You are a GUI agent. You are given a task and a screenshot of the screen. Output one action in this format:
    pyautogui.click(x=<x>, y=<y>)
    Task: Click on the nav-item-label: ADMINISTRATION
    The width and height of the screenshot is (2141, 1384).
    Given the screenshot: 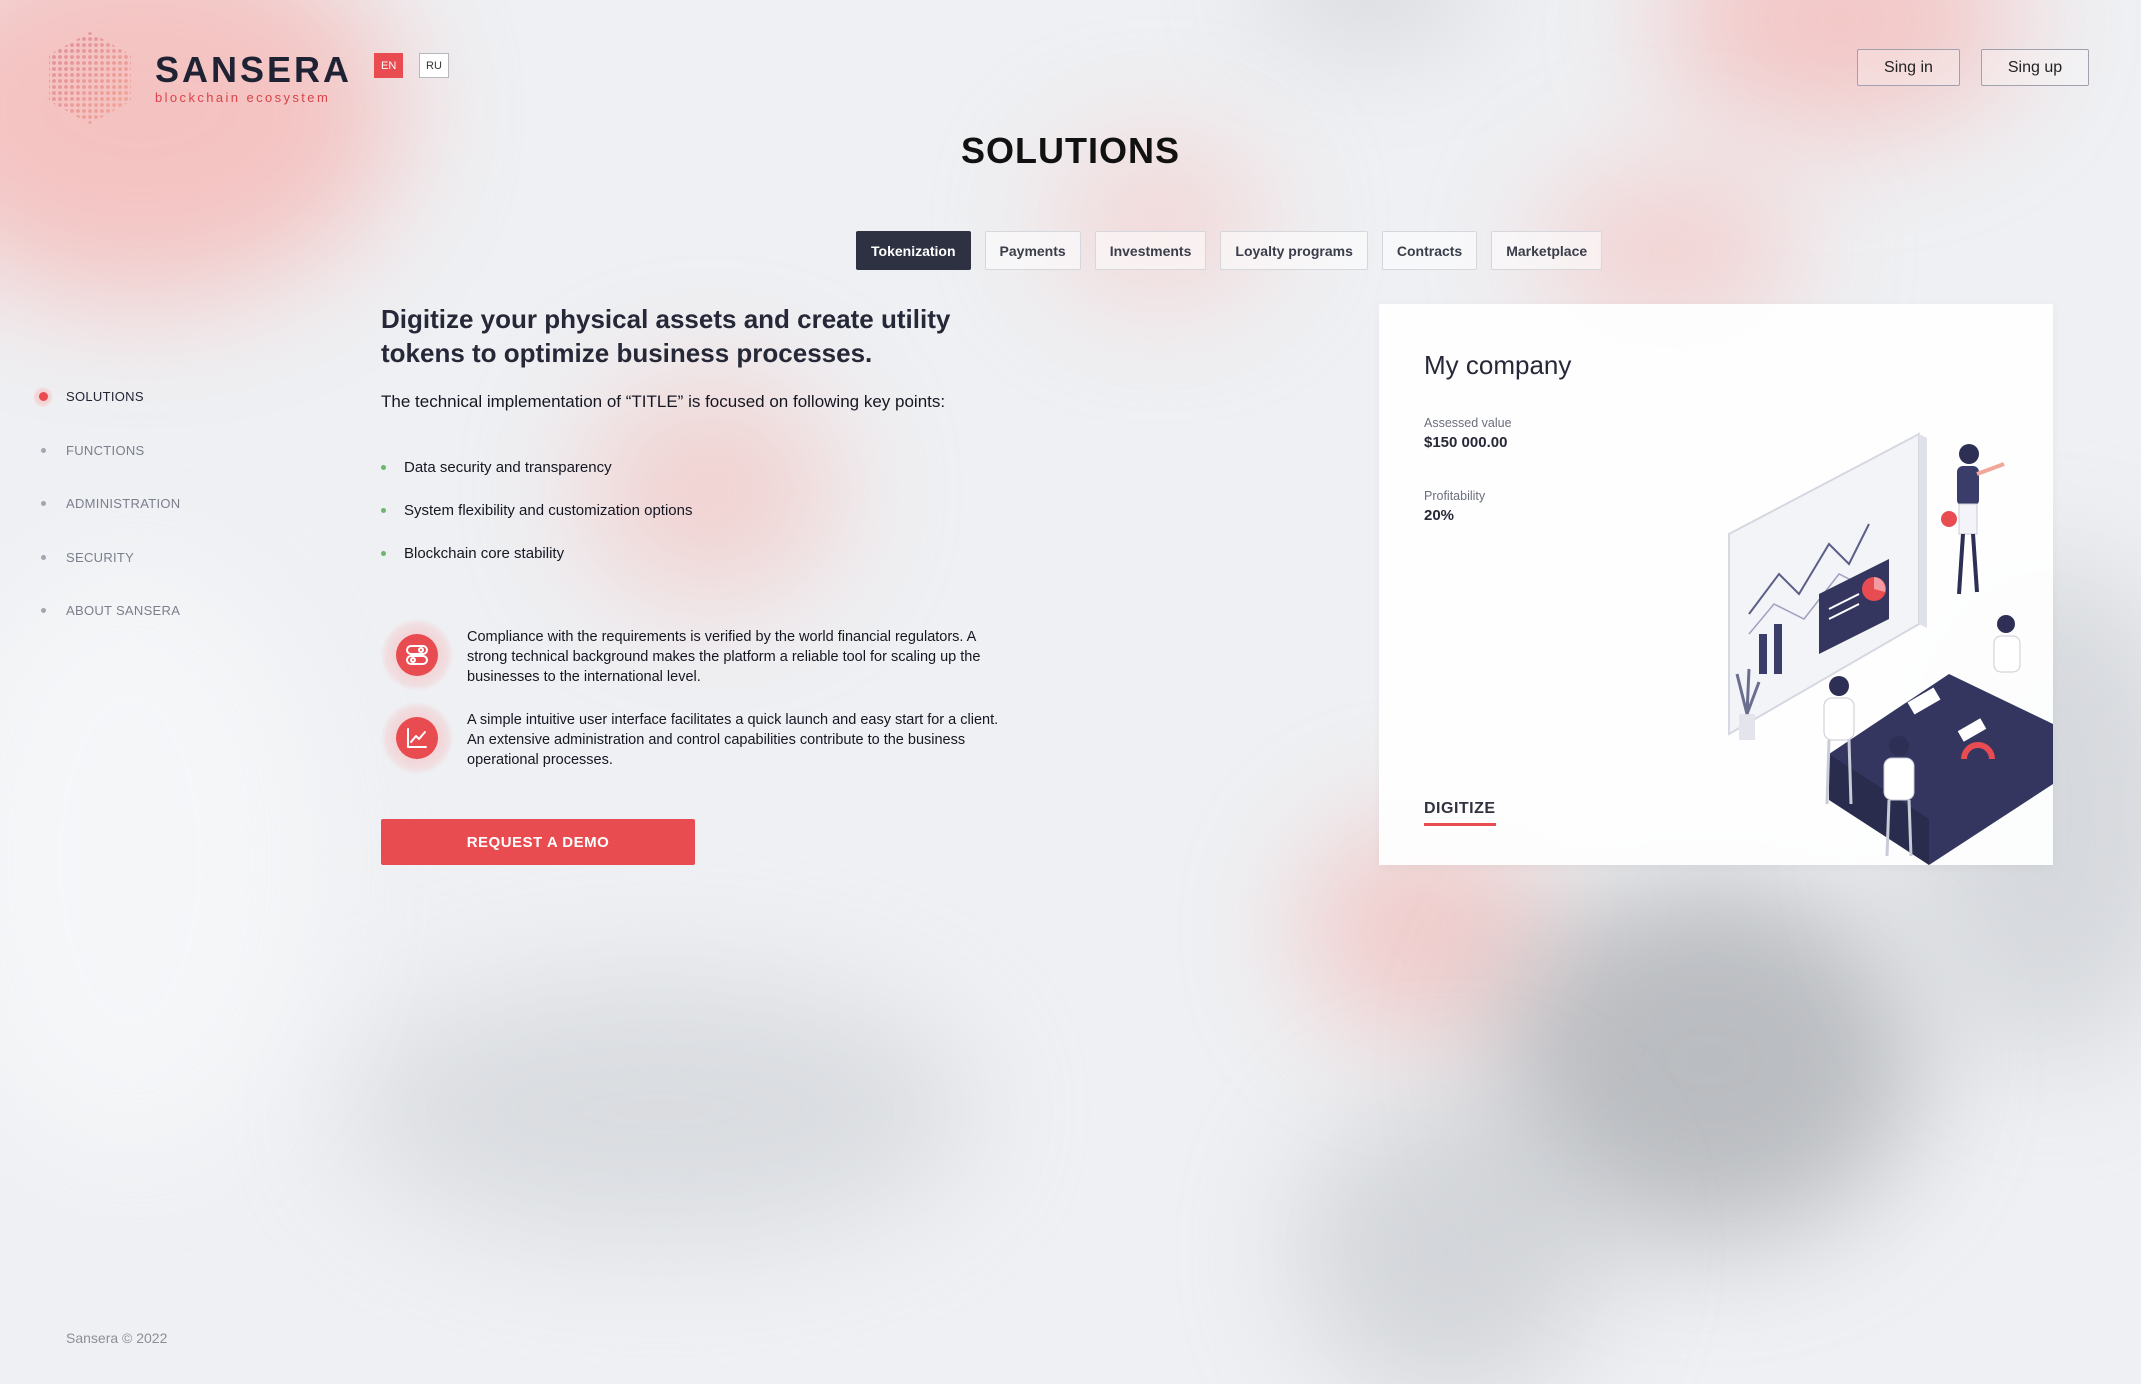 What is the action you would take?
    pyautogui.click(x=123, y=504)
    